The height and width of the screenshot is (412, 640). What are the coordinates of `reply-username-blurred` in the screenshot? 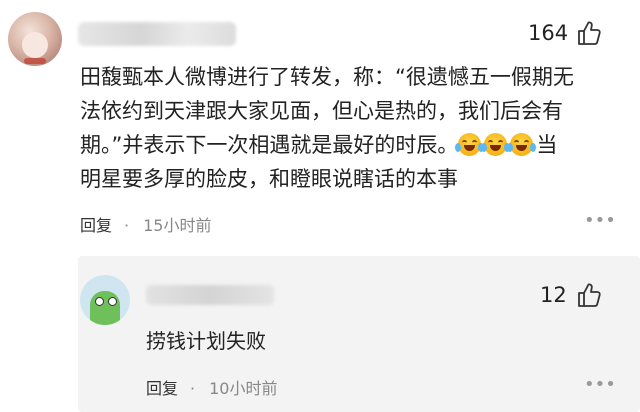 It's located at (210, 295).